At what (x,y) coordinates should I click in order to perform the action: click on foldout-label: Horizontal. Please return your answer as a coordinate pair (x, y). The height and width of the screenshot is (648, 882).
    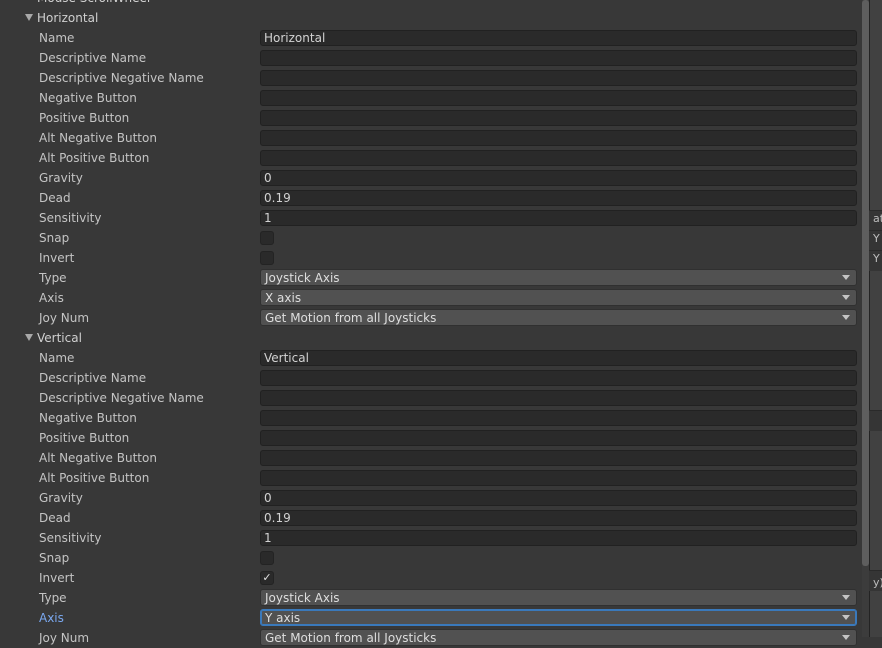
    Looking at the image, I should click on (68, 18).